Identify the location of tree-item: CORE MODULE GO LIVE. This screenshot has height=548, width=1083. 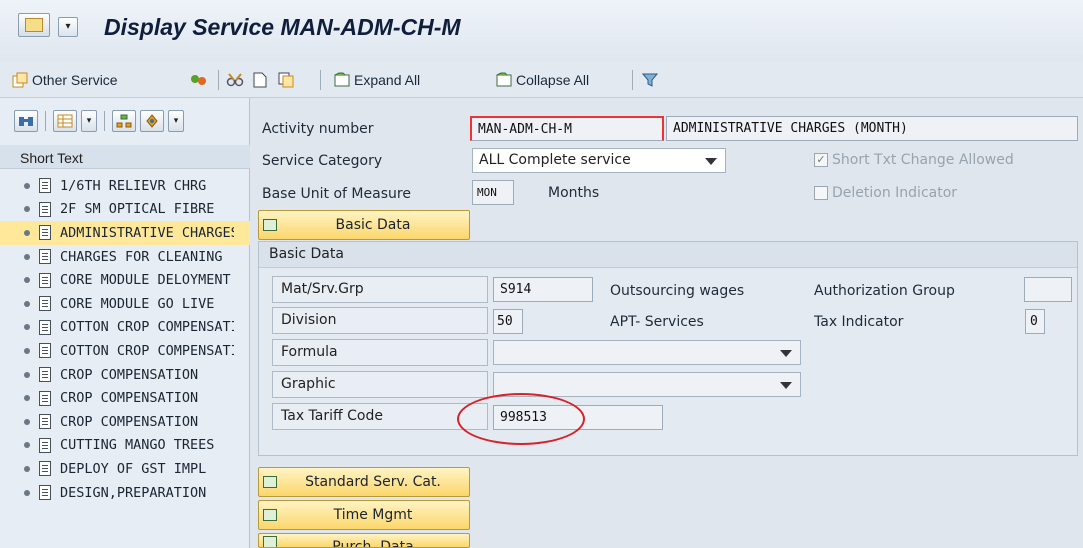
(125, 304).